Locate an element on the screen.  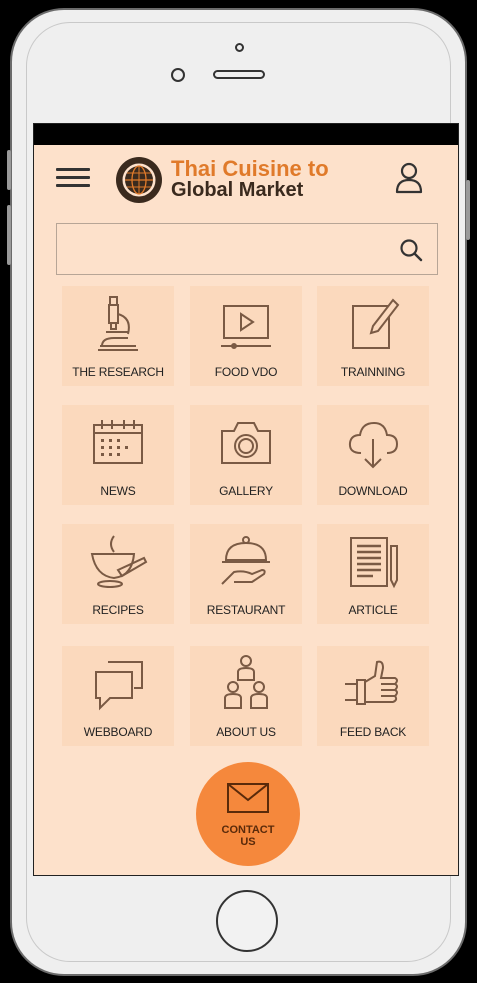
menu-tile-label: RESTAURANT is located at coordinates (246, 610).